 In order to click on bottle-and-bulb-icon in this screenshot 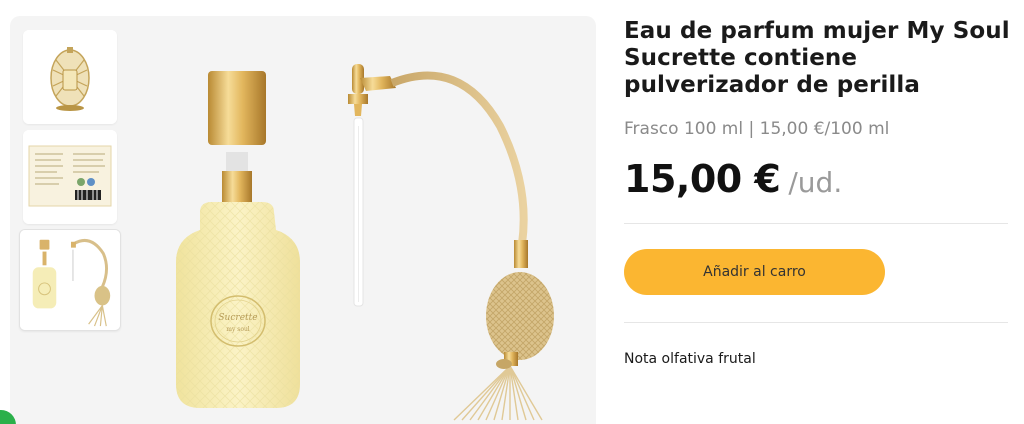, I will do `click(70, 280)`.